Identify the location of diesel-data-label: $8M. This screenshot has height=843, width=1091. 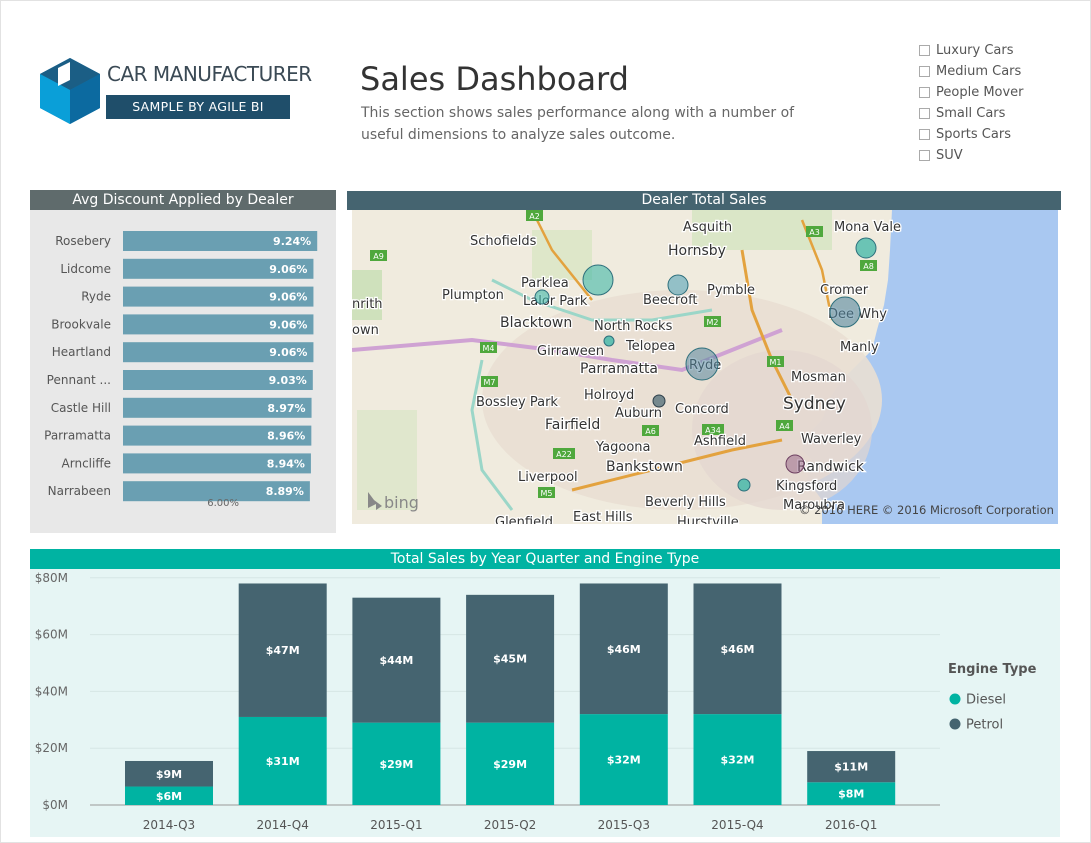
(851, 794).